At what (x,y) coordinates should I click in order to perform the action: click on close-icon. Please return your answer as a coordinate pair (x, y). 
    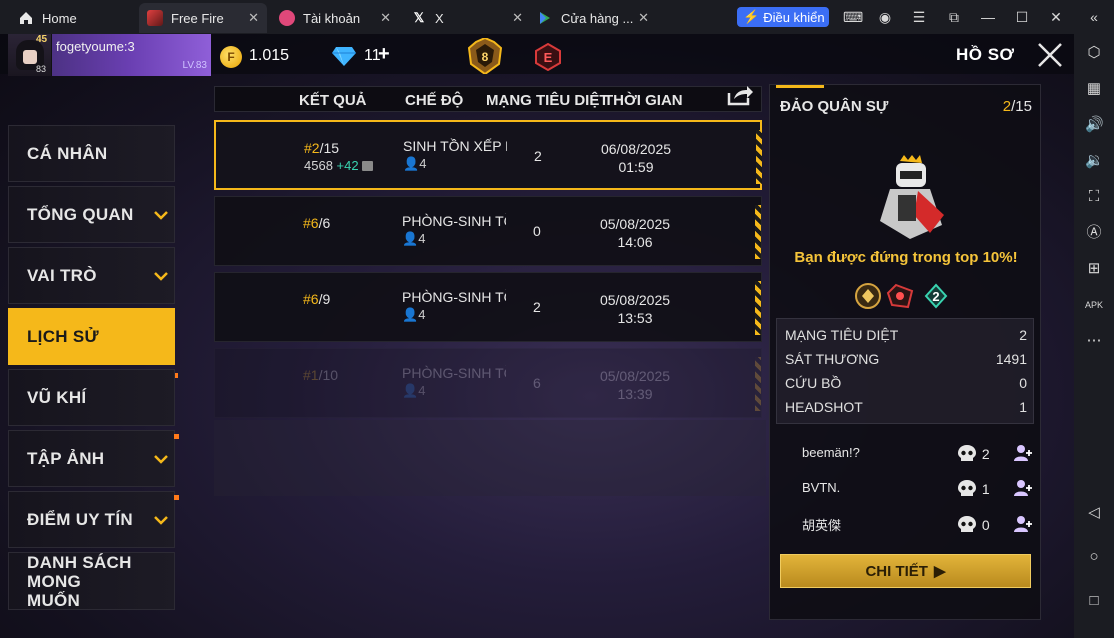
    Looking at the image, I should click on (1050, 55).